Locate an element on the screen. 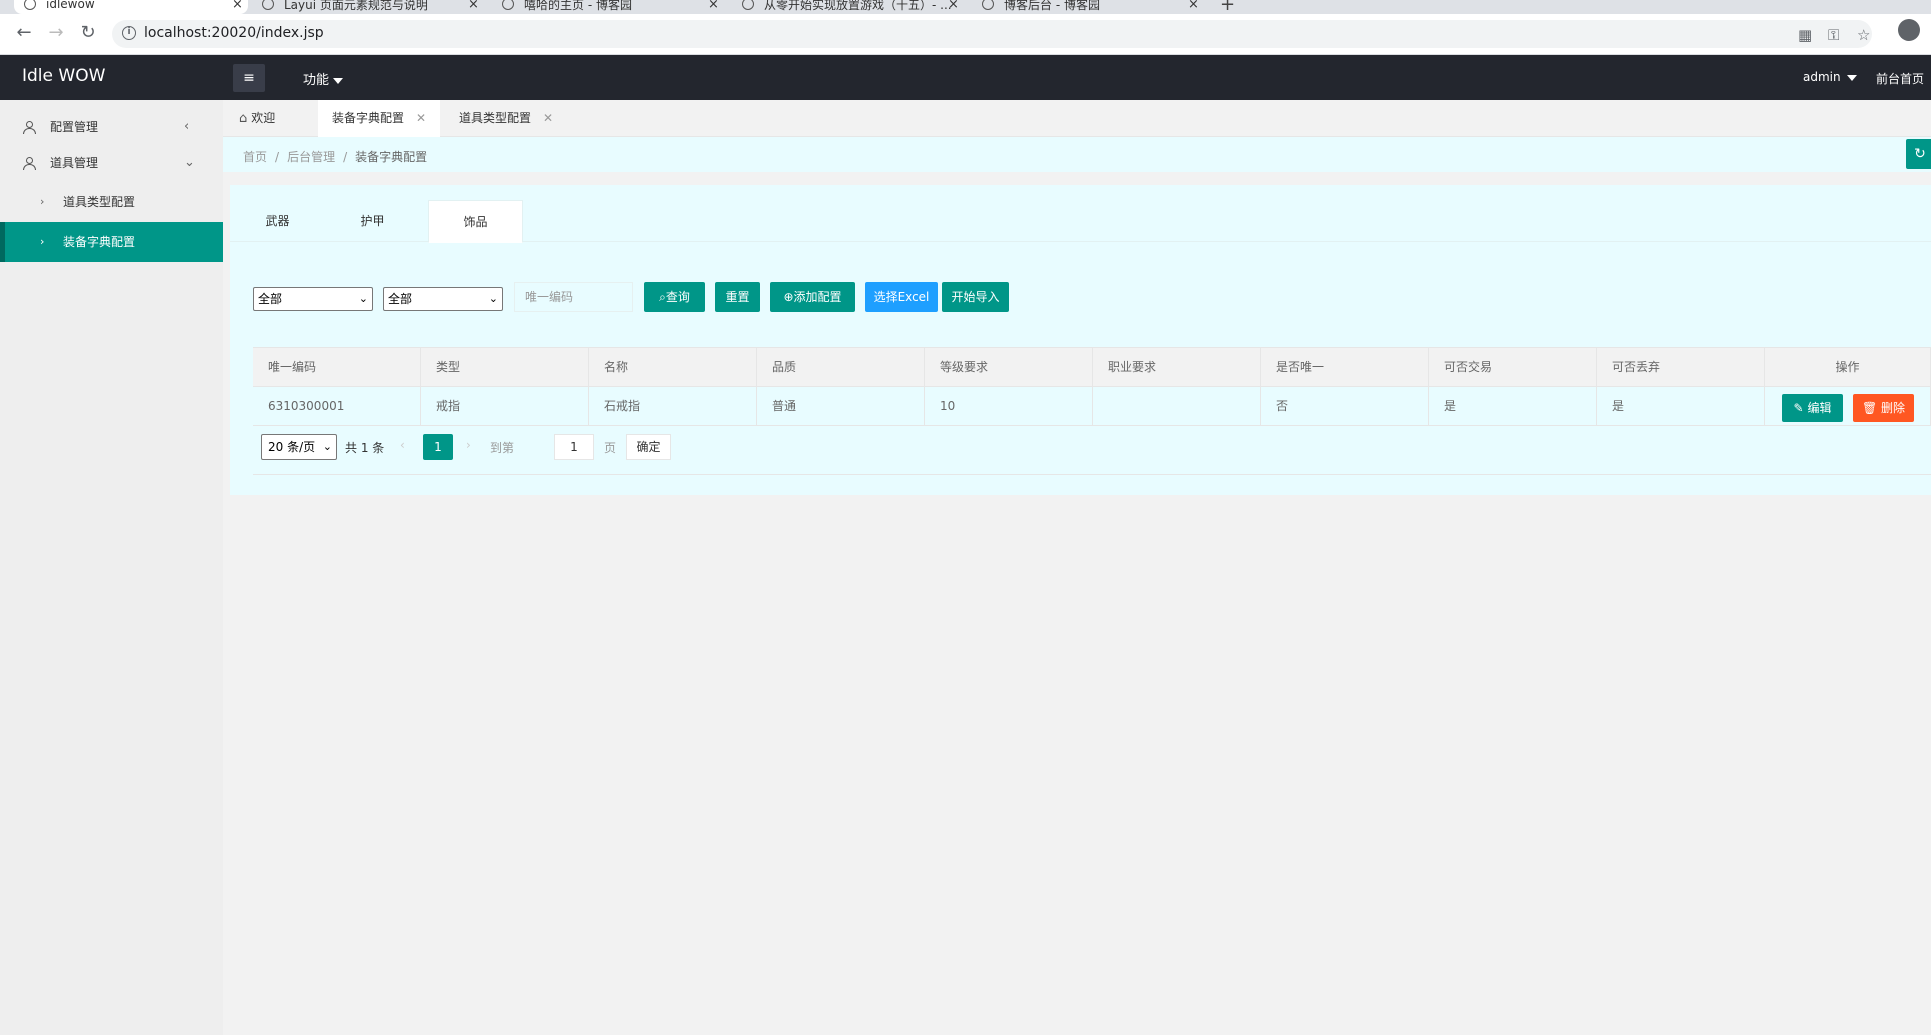  admin-menu: admin is located at coordinates (1830, 77).